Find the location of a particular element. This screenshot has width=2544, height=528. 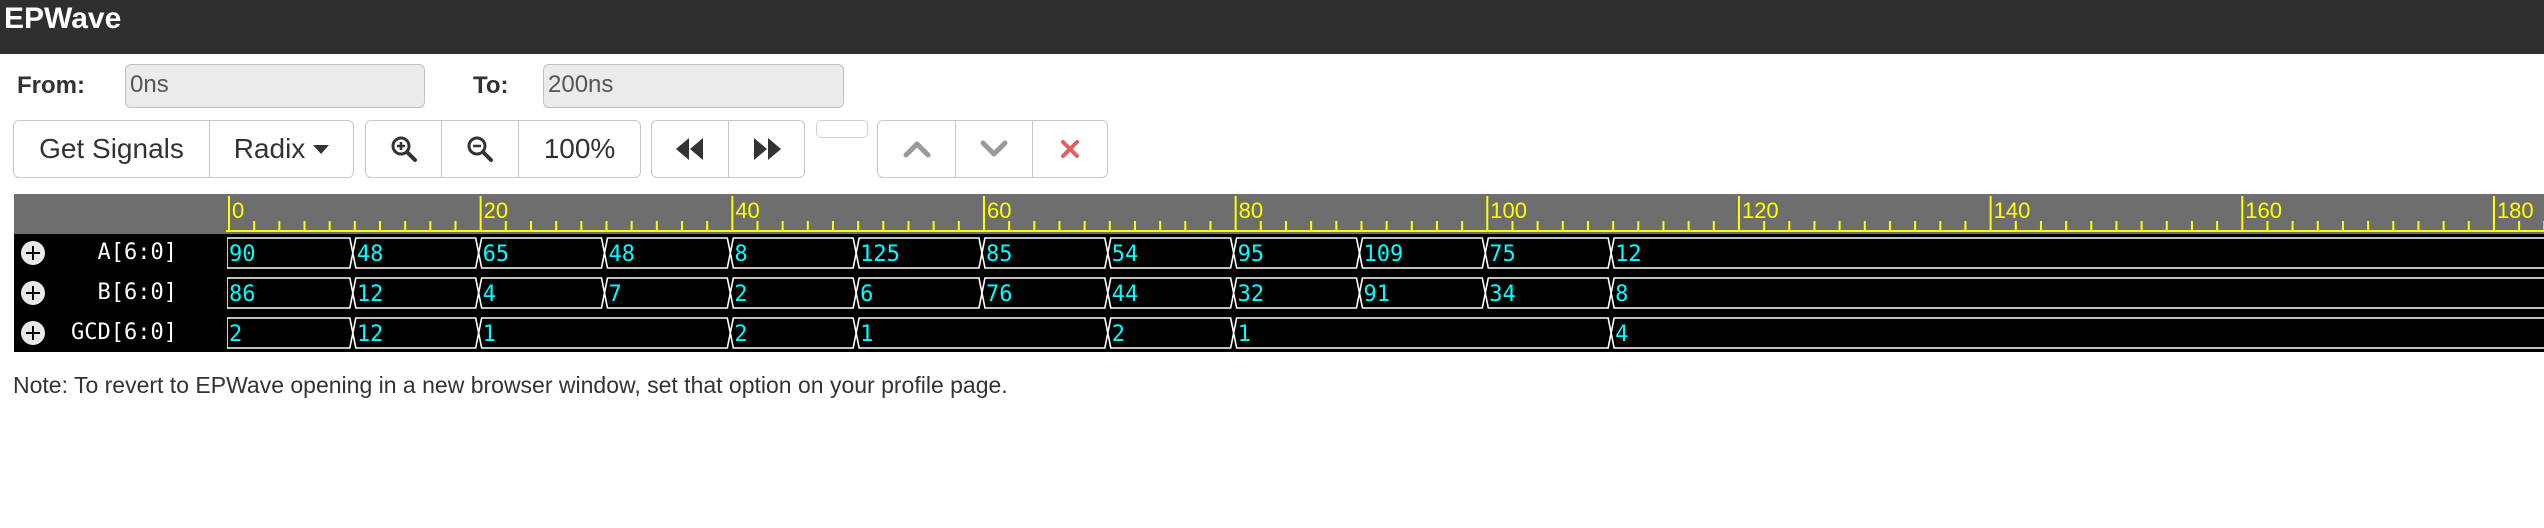

ruler-label: 180 is located at coordinates (2515, 210).